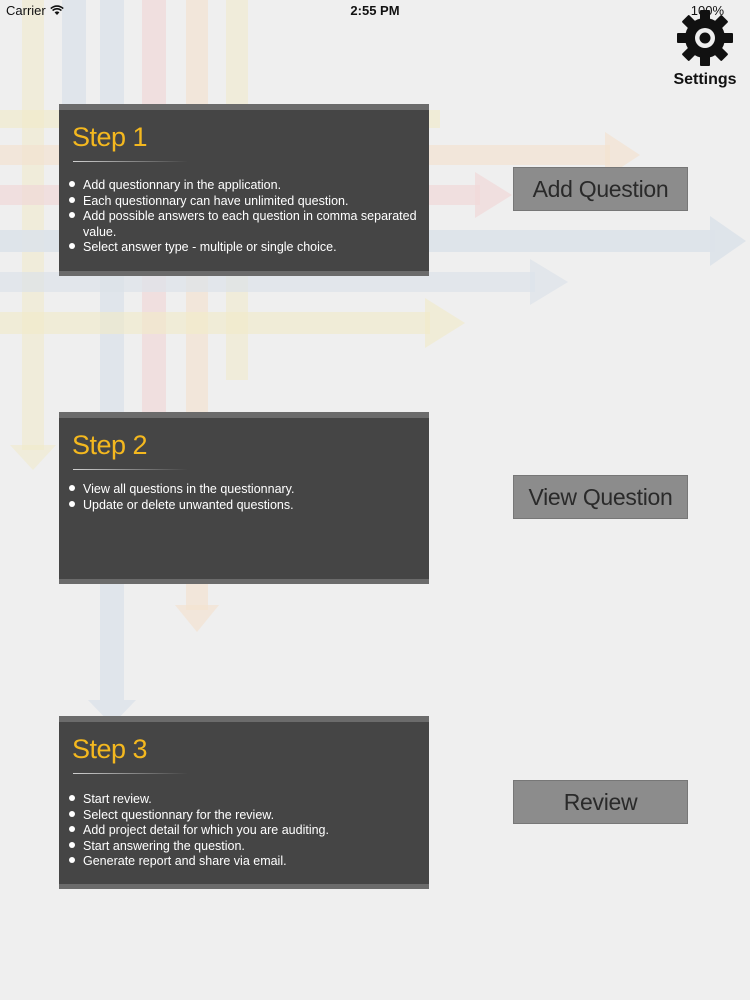 The image size is (750, 1000). Describe the element at coordinates (130, 469) in the screenshot. I see `step-2-divider` at that location.